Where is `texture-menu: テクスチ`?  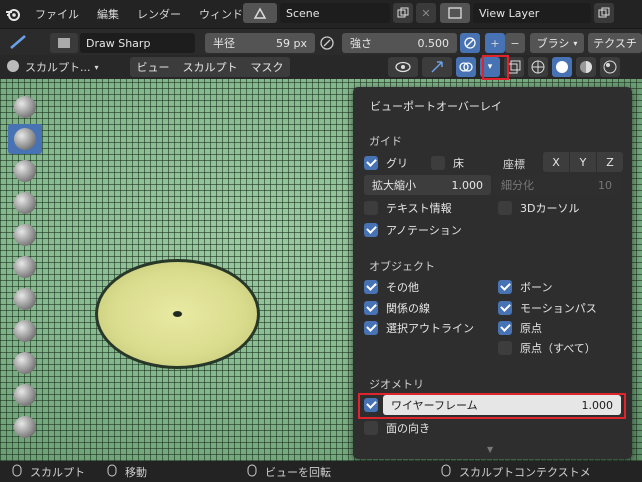 texture-menu: テクスチ is located at coordinates (615, 43).